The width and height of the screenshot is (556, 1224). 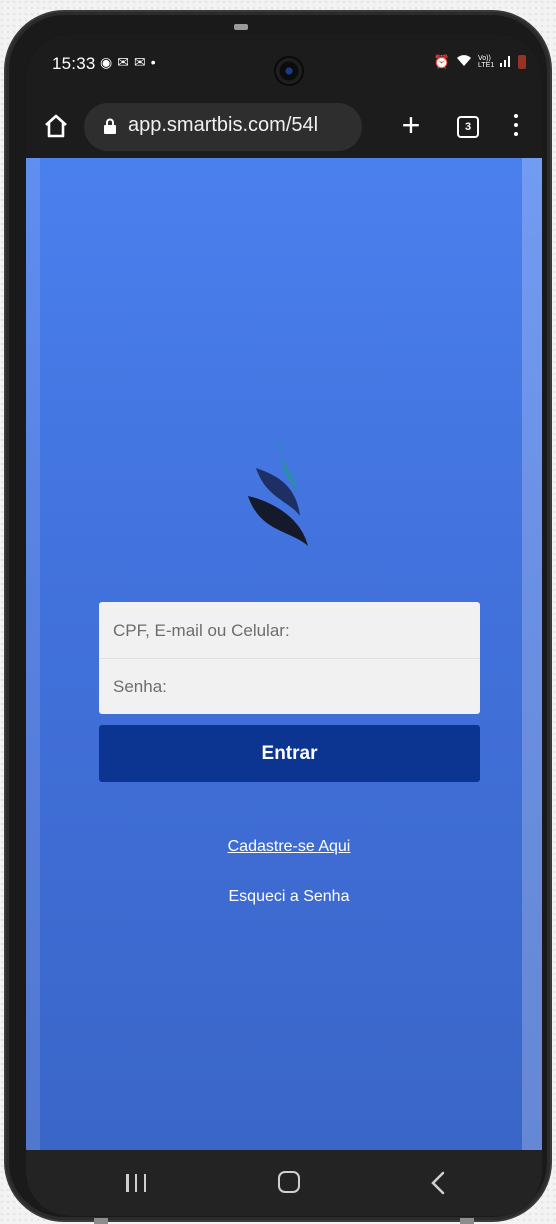 I want to click on tab-switcher-button: 3, so click(x=468, y=127).